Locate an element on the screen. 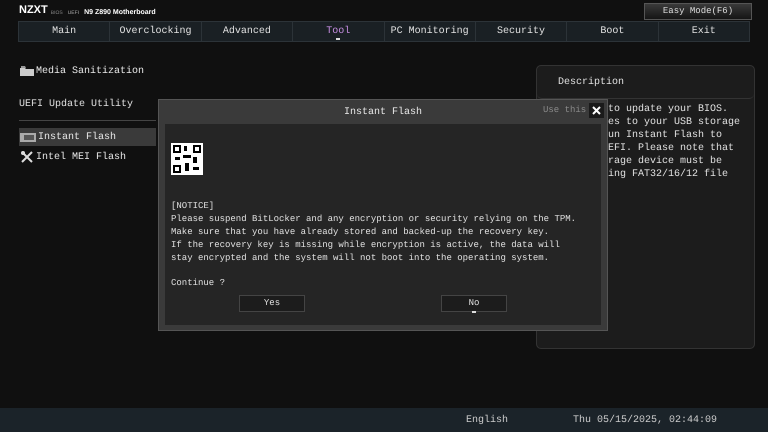 The height and width of the screenshot is (432, 768). close-button is located at coordinates (596, 110).